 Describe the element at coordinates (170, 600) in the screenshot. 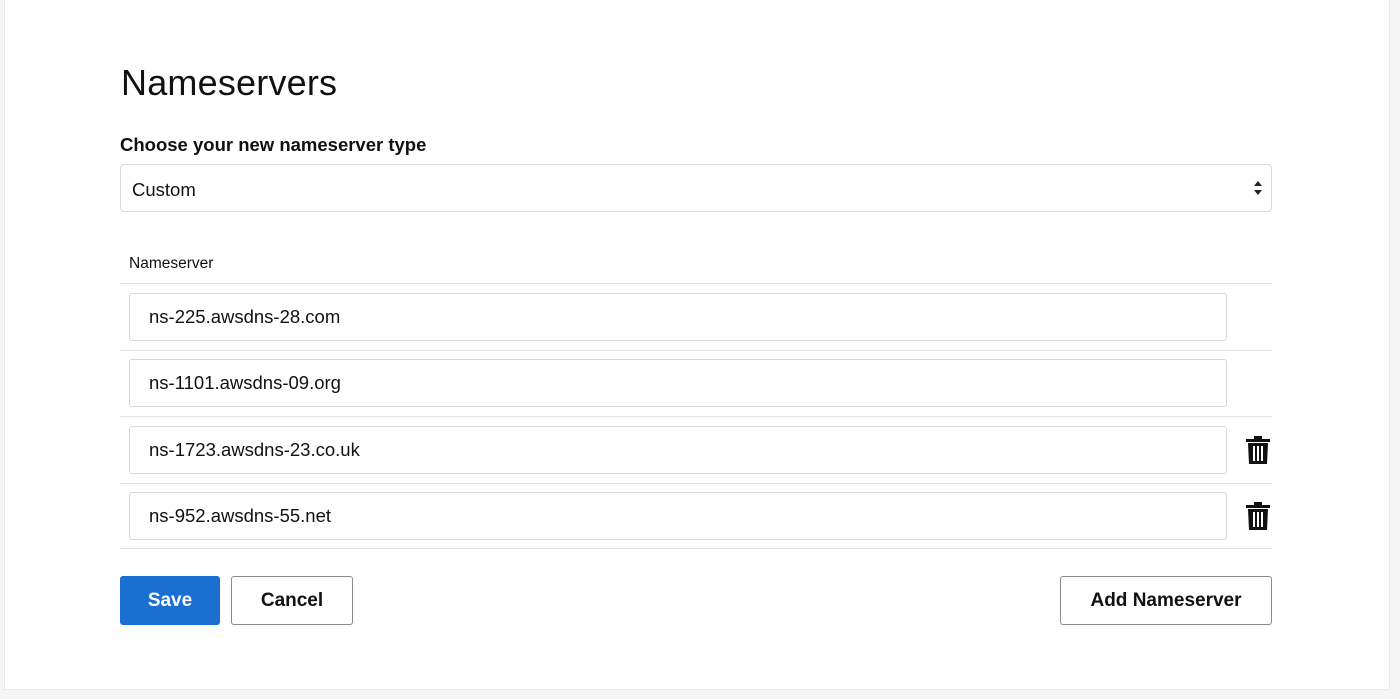

I see `save-button: Save` at that location.